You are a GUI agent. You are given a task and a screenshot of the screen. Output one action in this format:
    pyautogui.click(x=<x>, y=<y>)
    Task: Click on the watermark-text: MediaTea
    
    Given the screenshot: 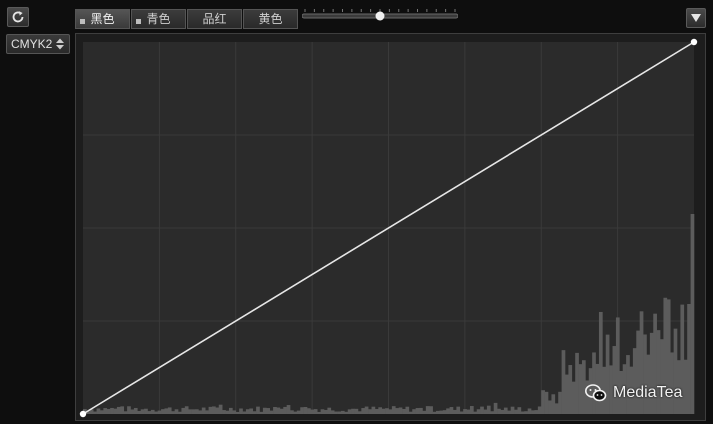 What is the action you would take?
    pyautogui.click(x=648, y=392)
    